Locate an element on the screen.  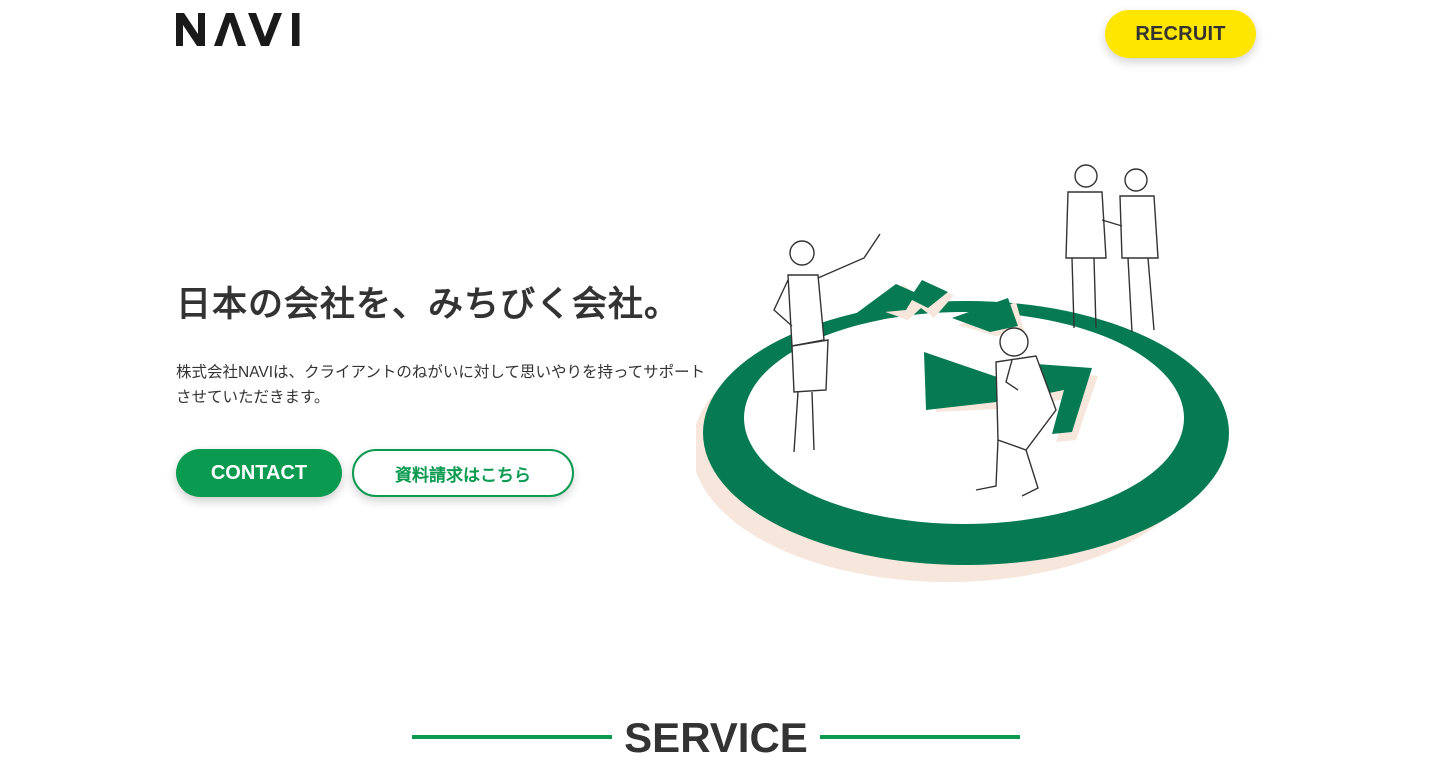
hero-title: 日本の会社を、みちびく会社。 is located at coordinates (428, 304).